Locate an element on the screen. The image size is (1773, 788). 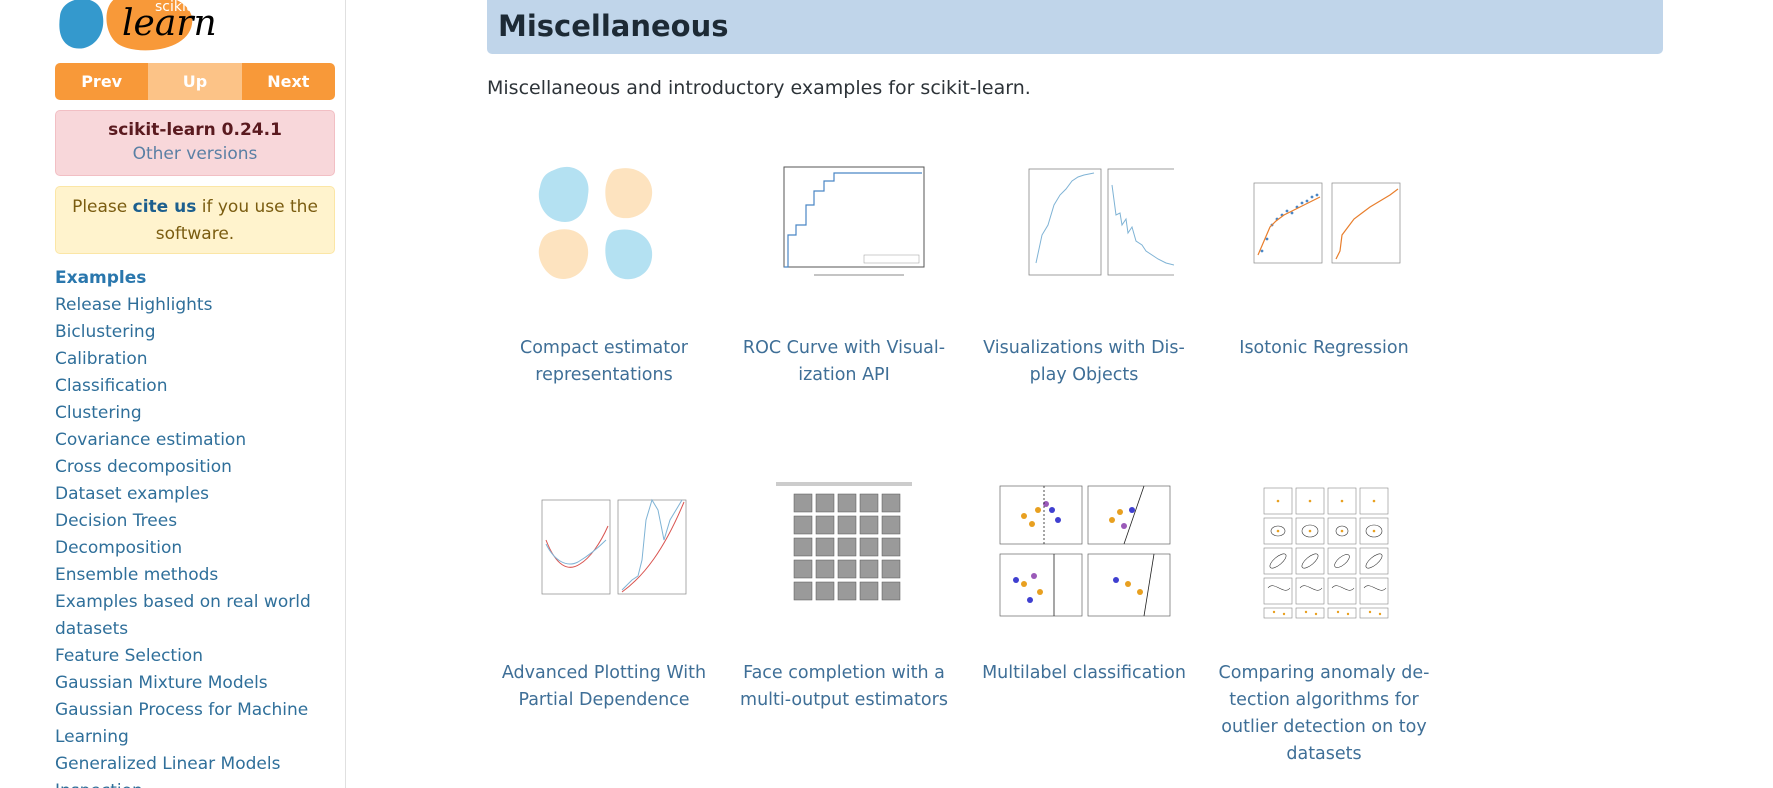
sidebar-item-classification: Classification is located at coordinates (200, 386).